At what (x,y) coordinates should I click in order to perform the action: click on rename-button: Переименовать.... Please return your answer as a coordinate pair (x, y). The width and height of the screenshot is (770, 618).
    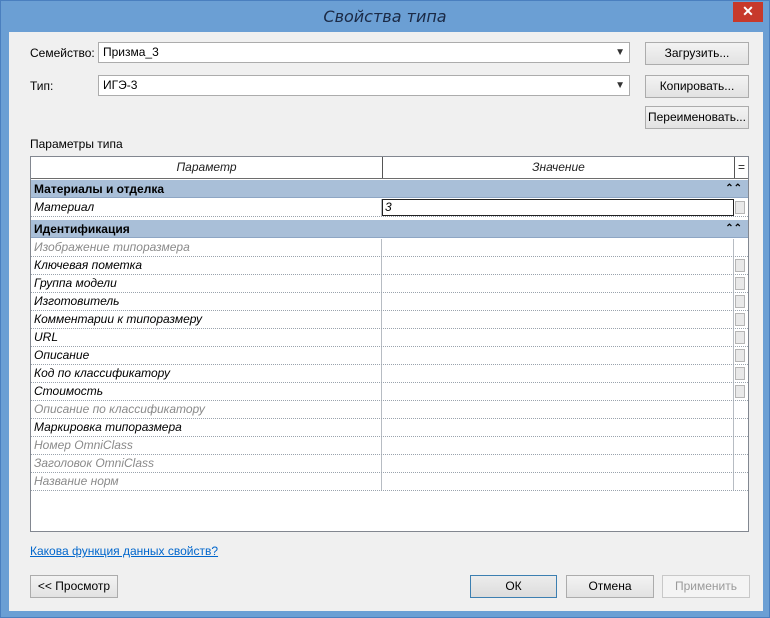
    Looking at the image, I should click on (697, 117).